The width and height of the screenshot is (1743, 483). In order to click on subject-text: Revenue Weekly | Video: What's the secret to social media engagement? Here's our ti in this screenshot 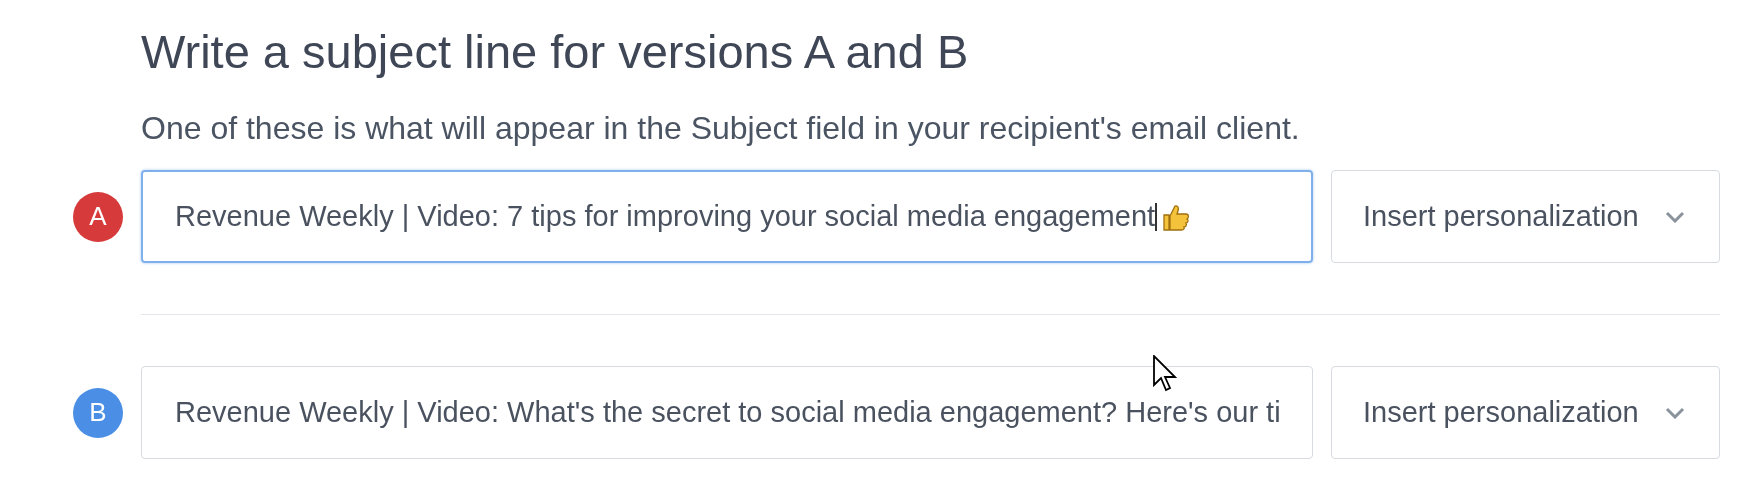, I will do `click(728, 412)`.